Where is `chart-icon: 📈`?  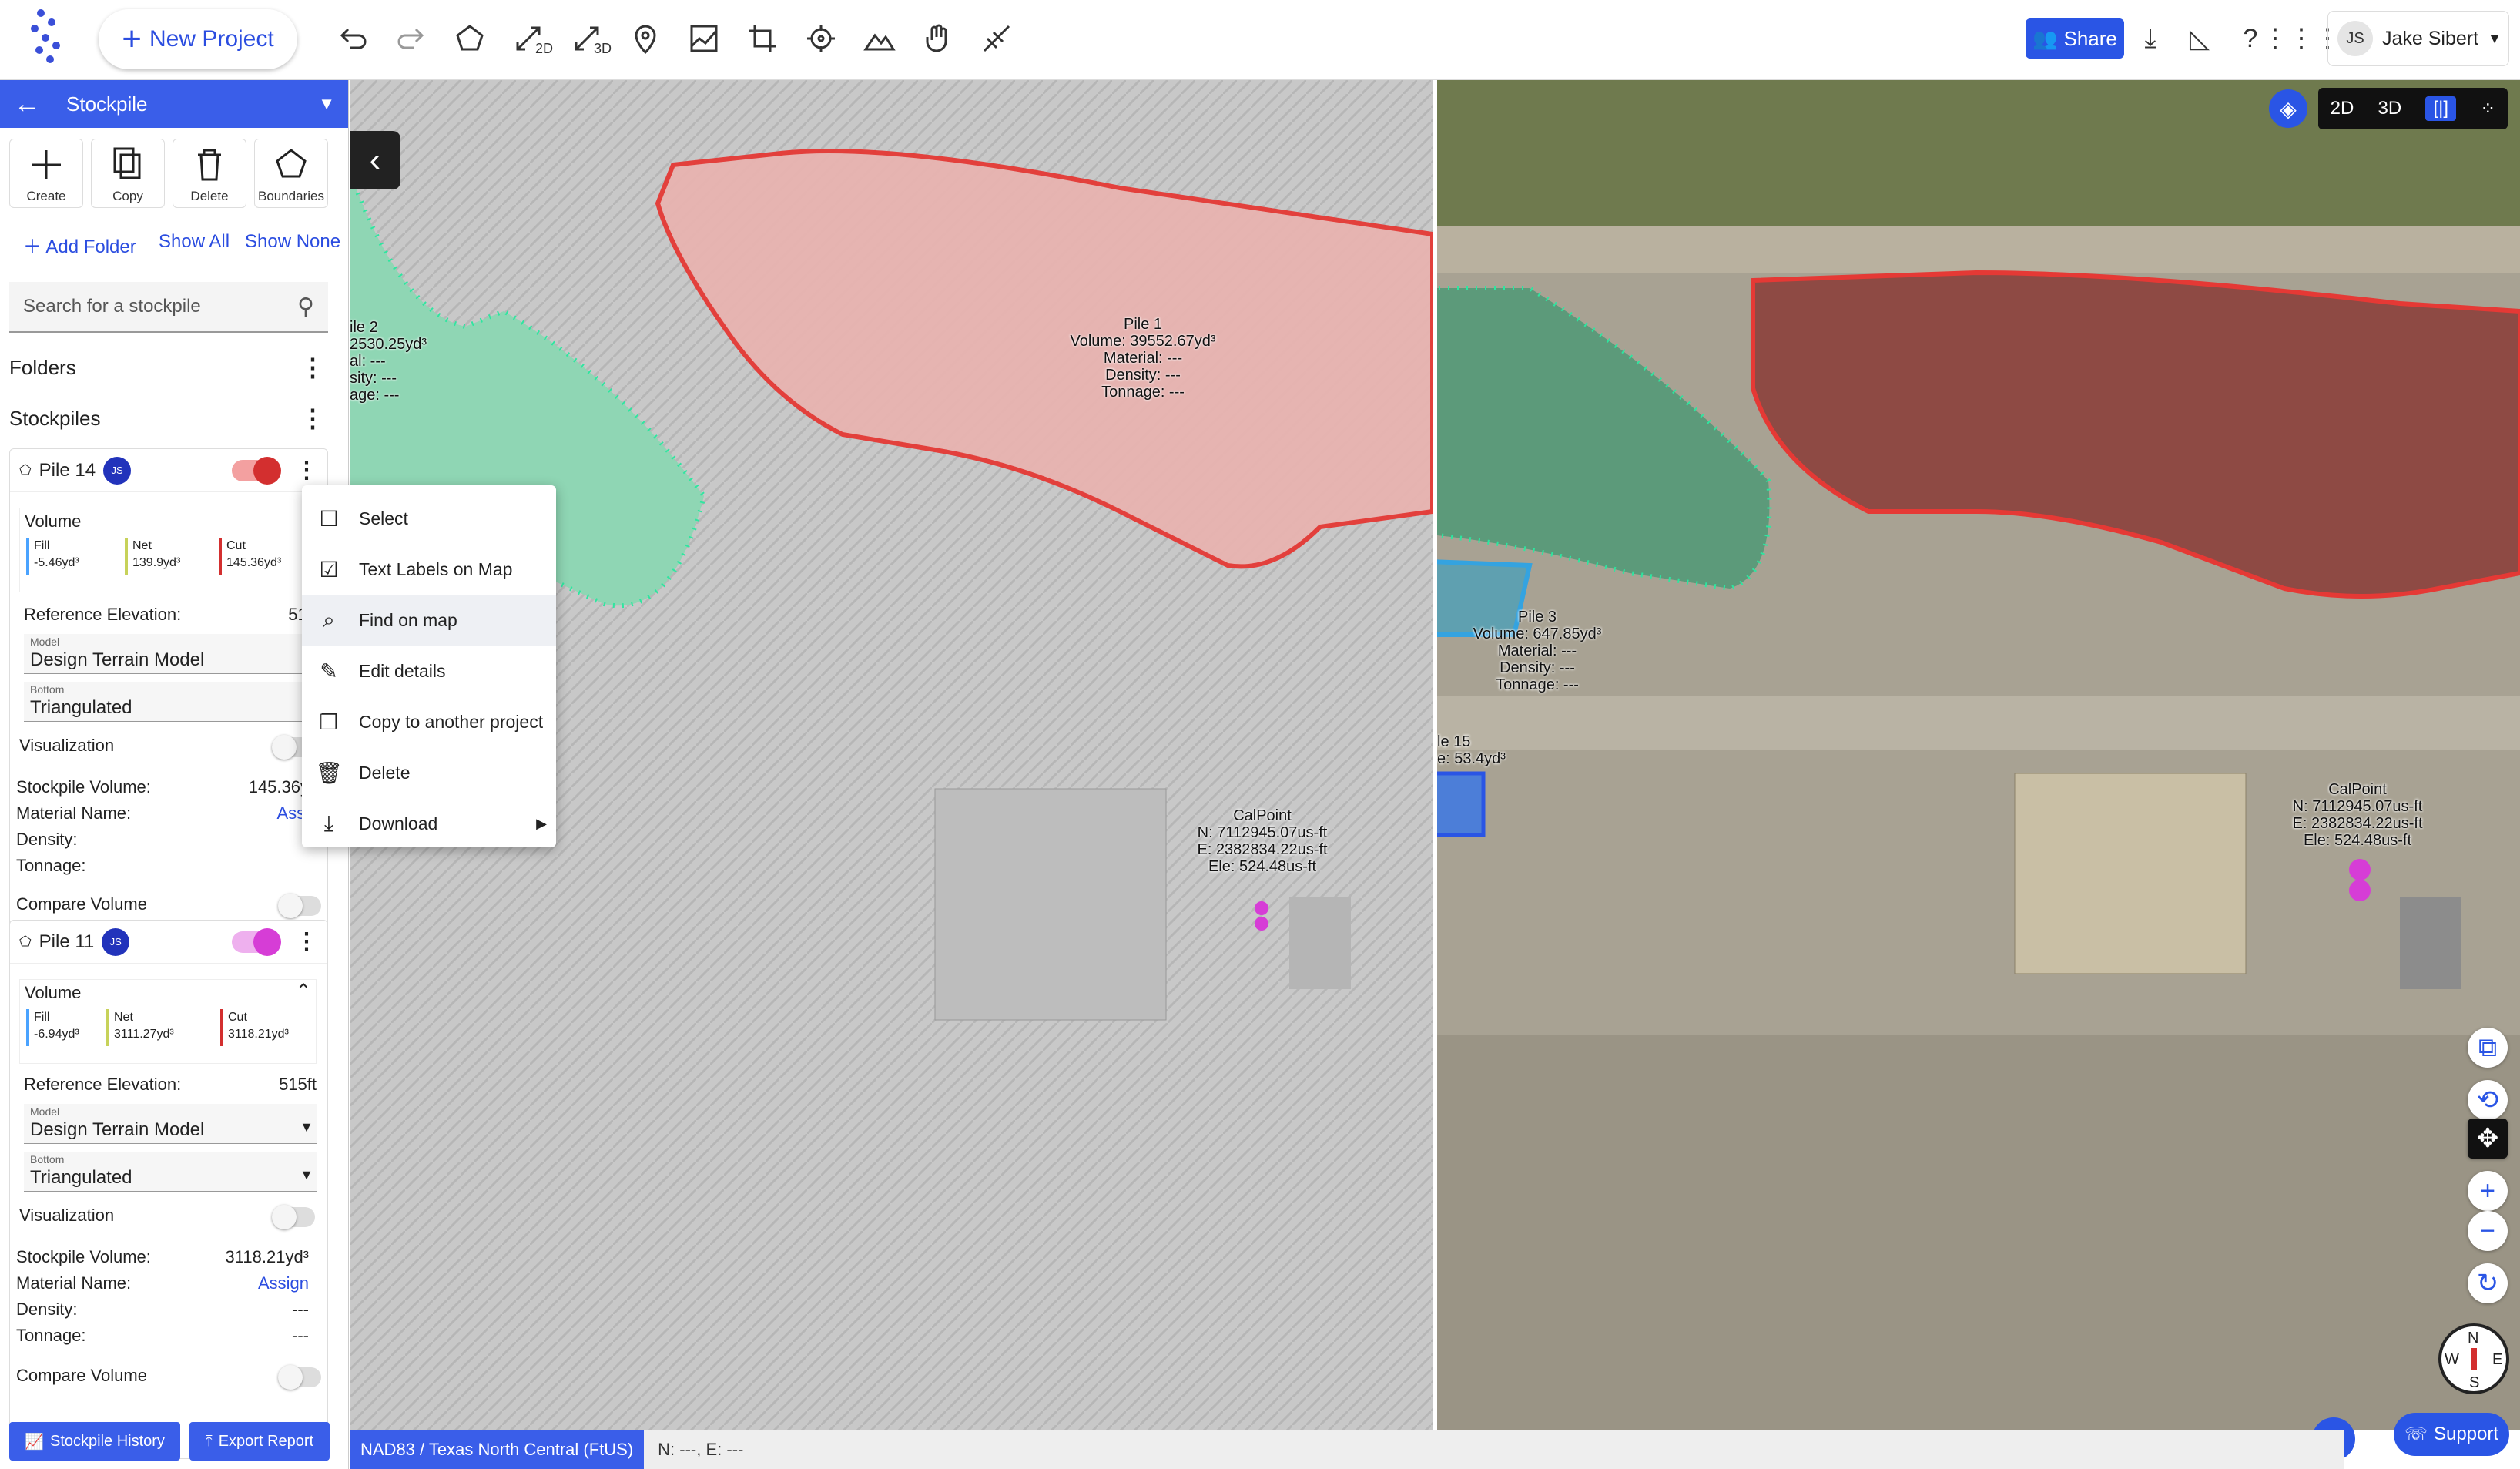 chart-icon: 📈 is located at coordinates (35, 1442).